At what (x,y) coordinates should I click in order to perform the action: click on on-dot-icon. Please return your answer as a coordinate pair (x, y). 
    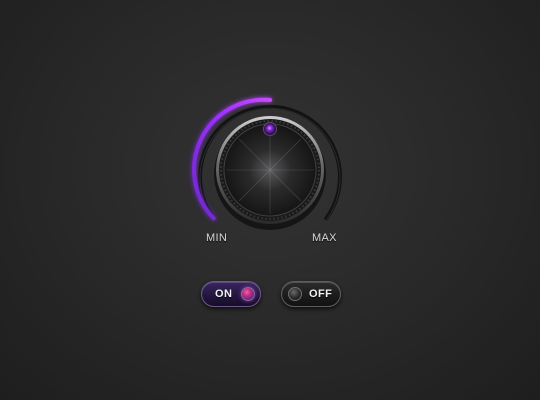
    Looking at the image, I should click on (248, 294).